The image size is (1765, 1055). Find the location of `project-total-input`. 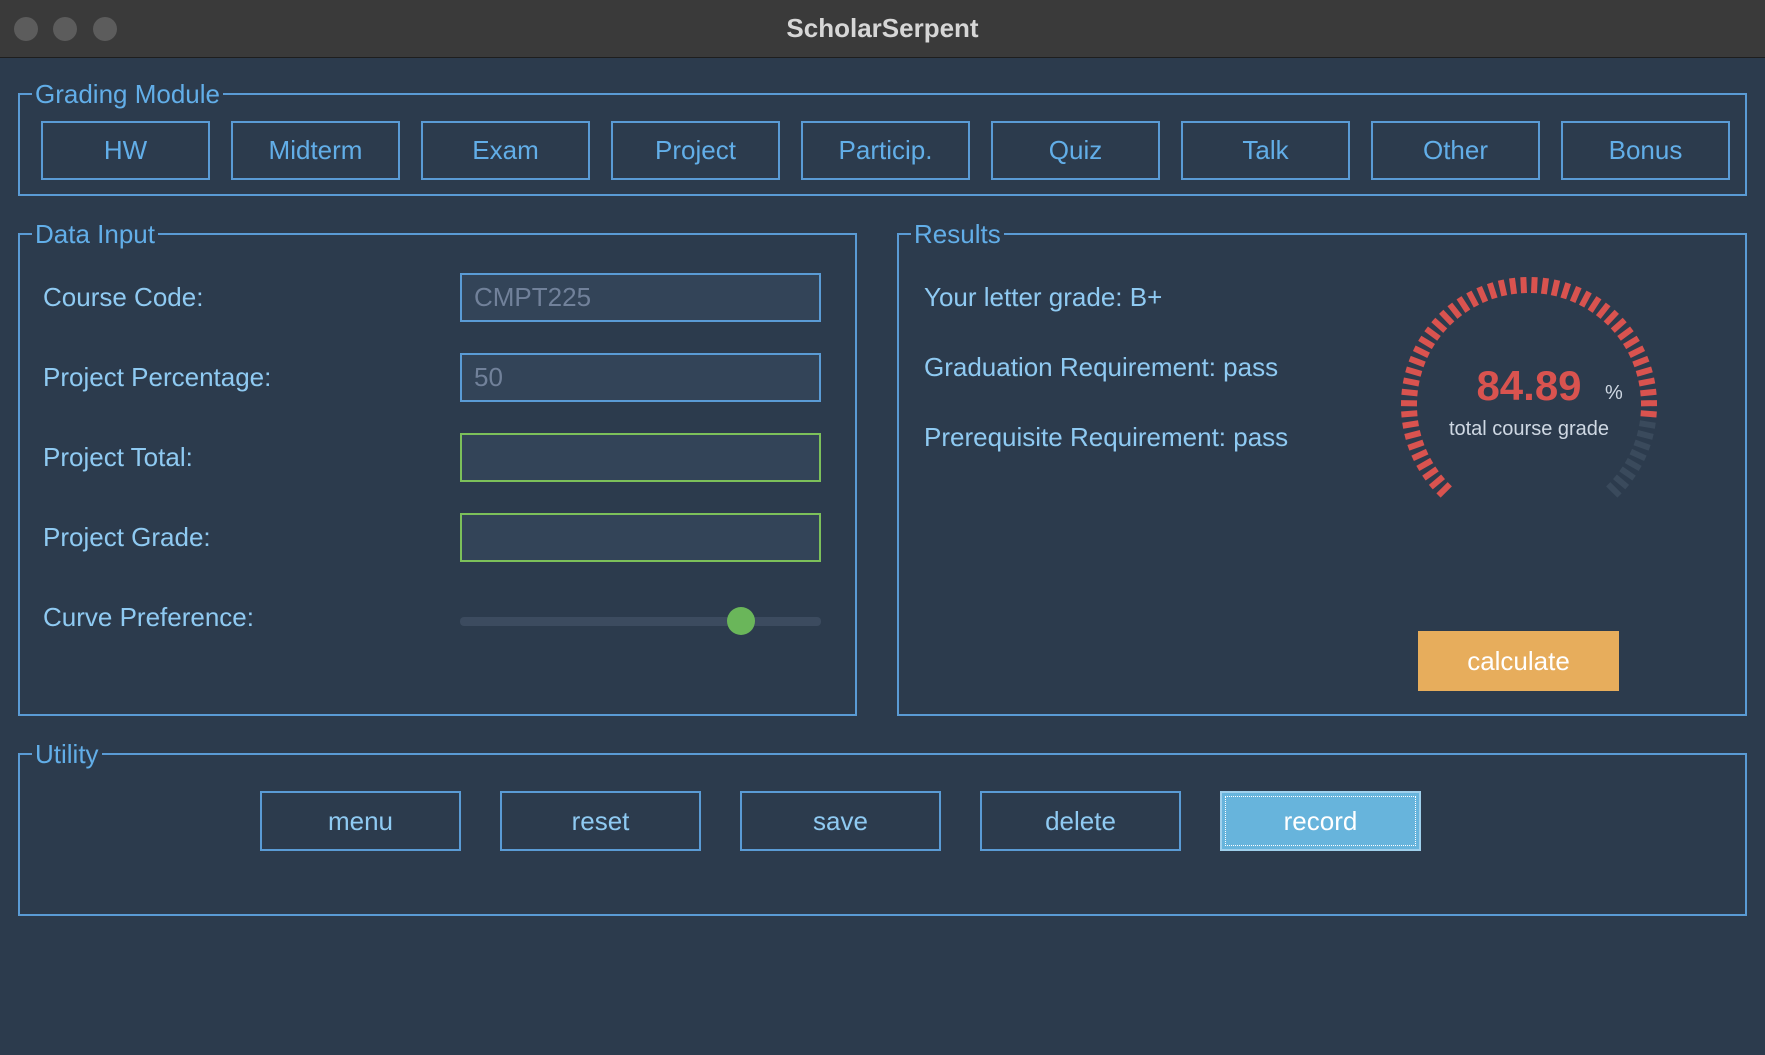

project-total-input is located at coordinates (640, 457).